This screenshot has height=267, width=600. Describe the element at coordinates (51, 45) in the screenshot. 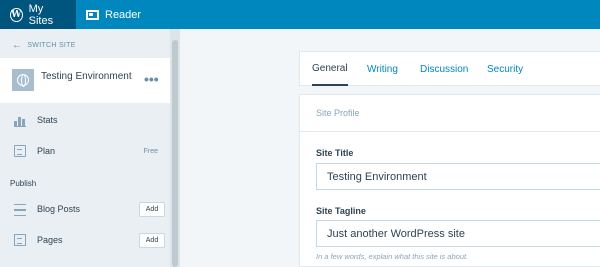

I see `switch-site-label: SWITCH SITE` at that location.